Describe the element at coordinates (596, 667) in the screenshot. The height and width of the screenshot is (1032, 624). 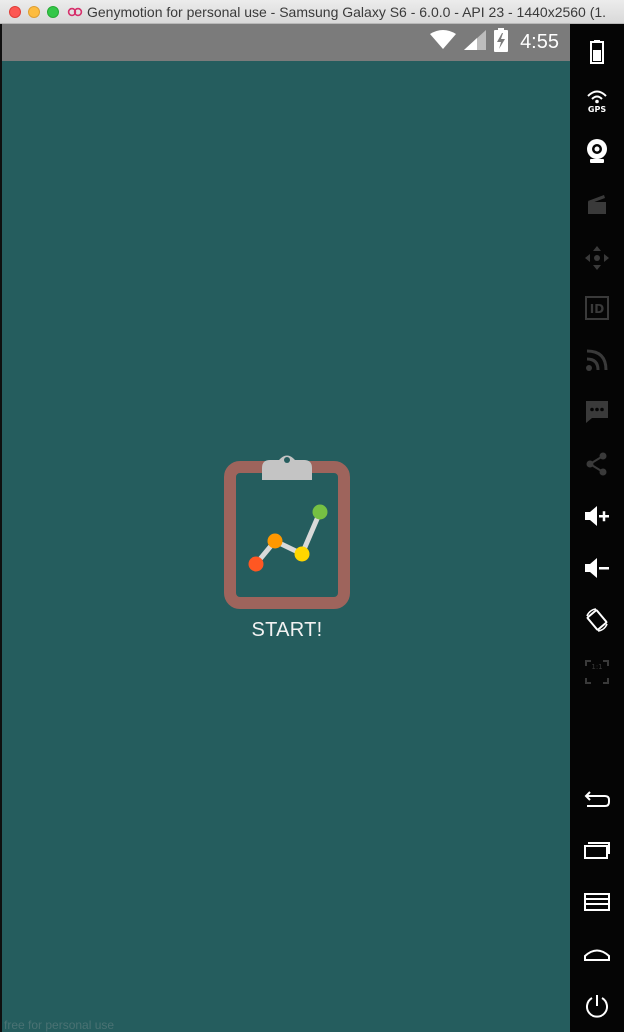
I see `pixel-perfect-label: 1:1` at that location.